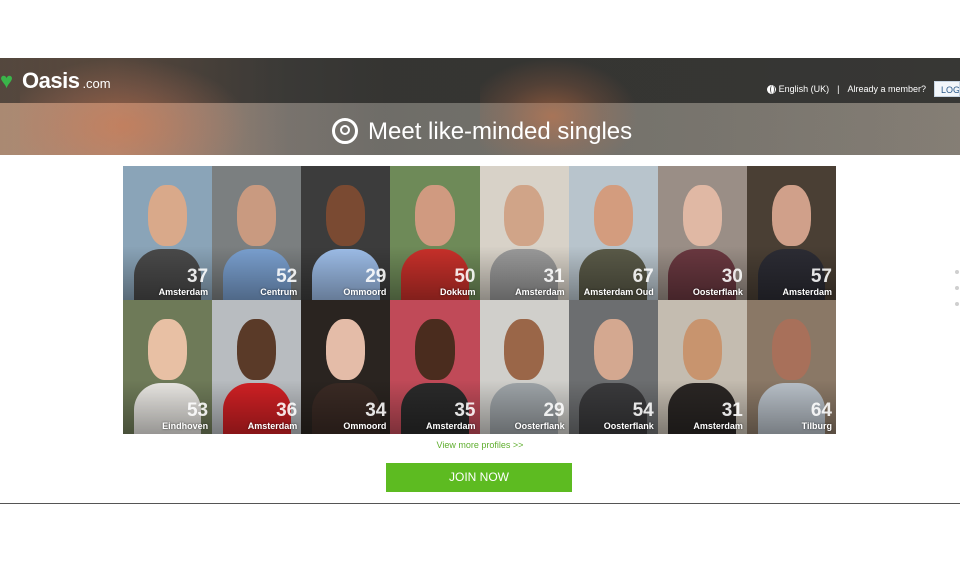 This screenshot has height=561, width=960. What do you see at coordinates (480, 503) in the screenshot?
I see `bottom-divider` at bounding box center [480, 503].